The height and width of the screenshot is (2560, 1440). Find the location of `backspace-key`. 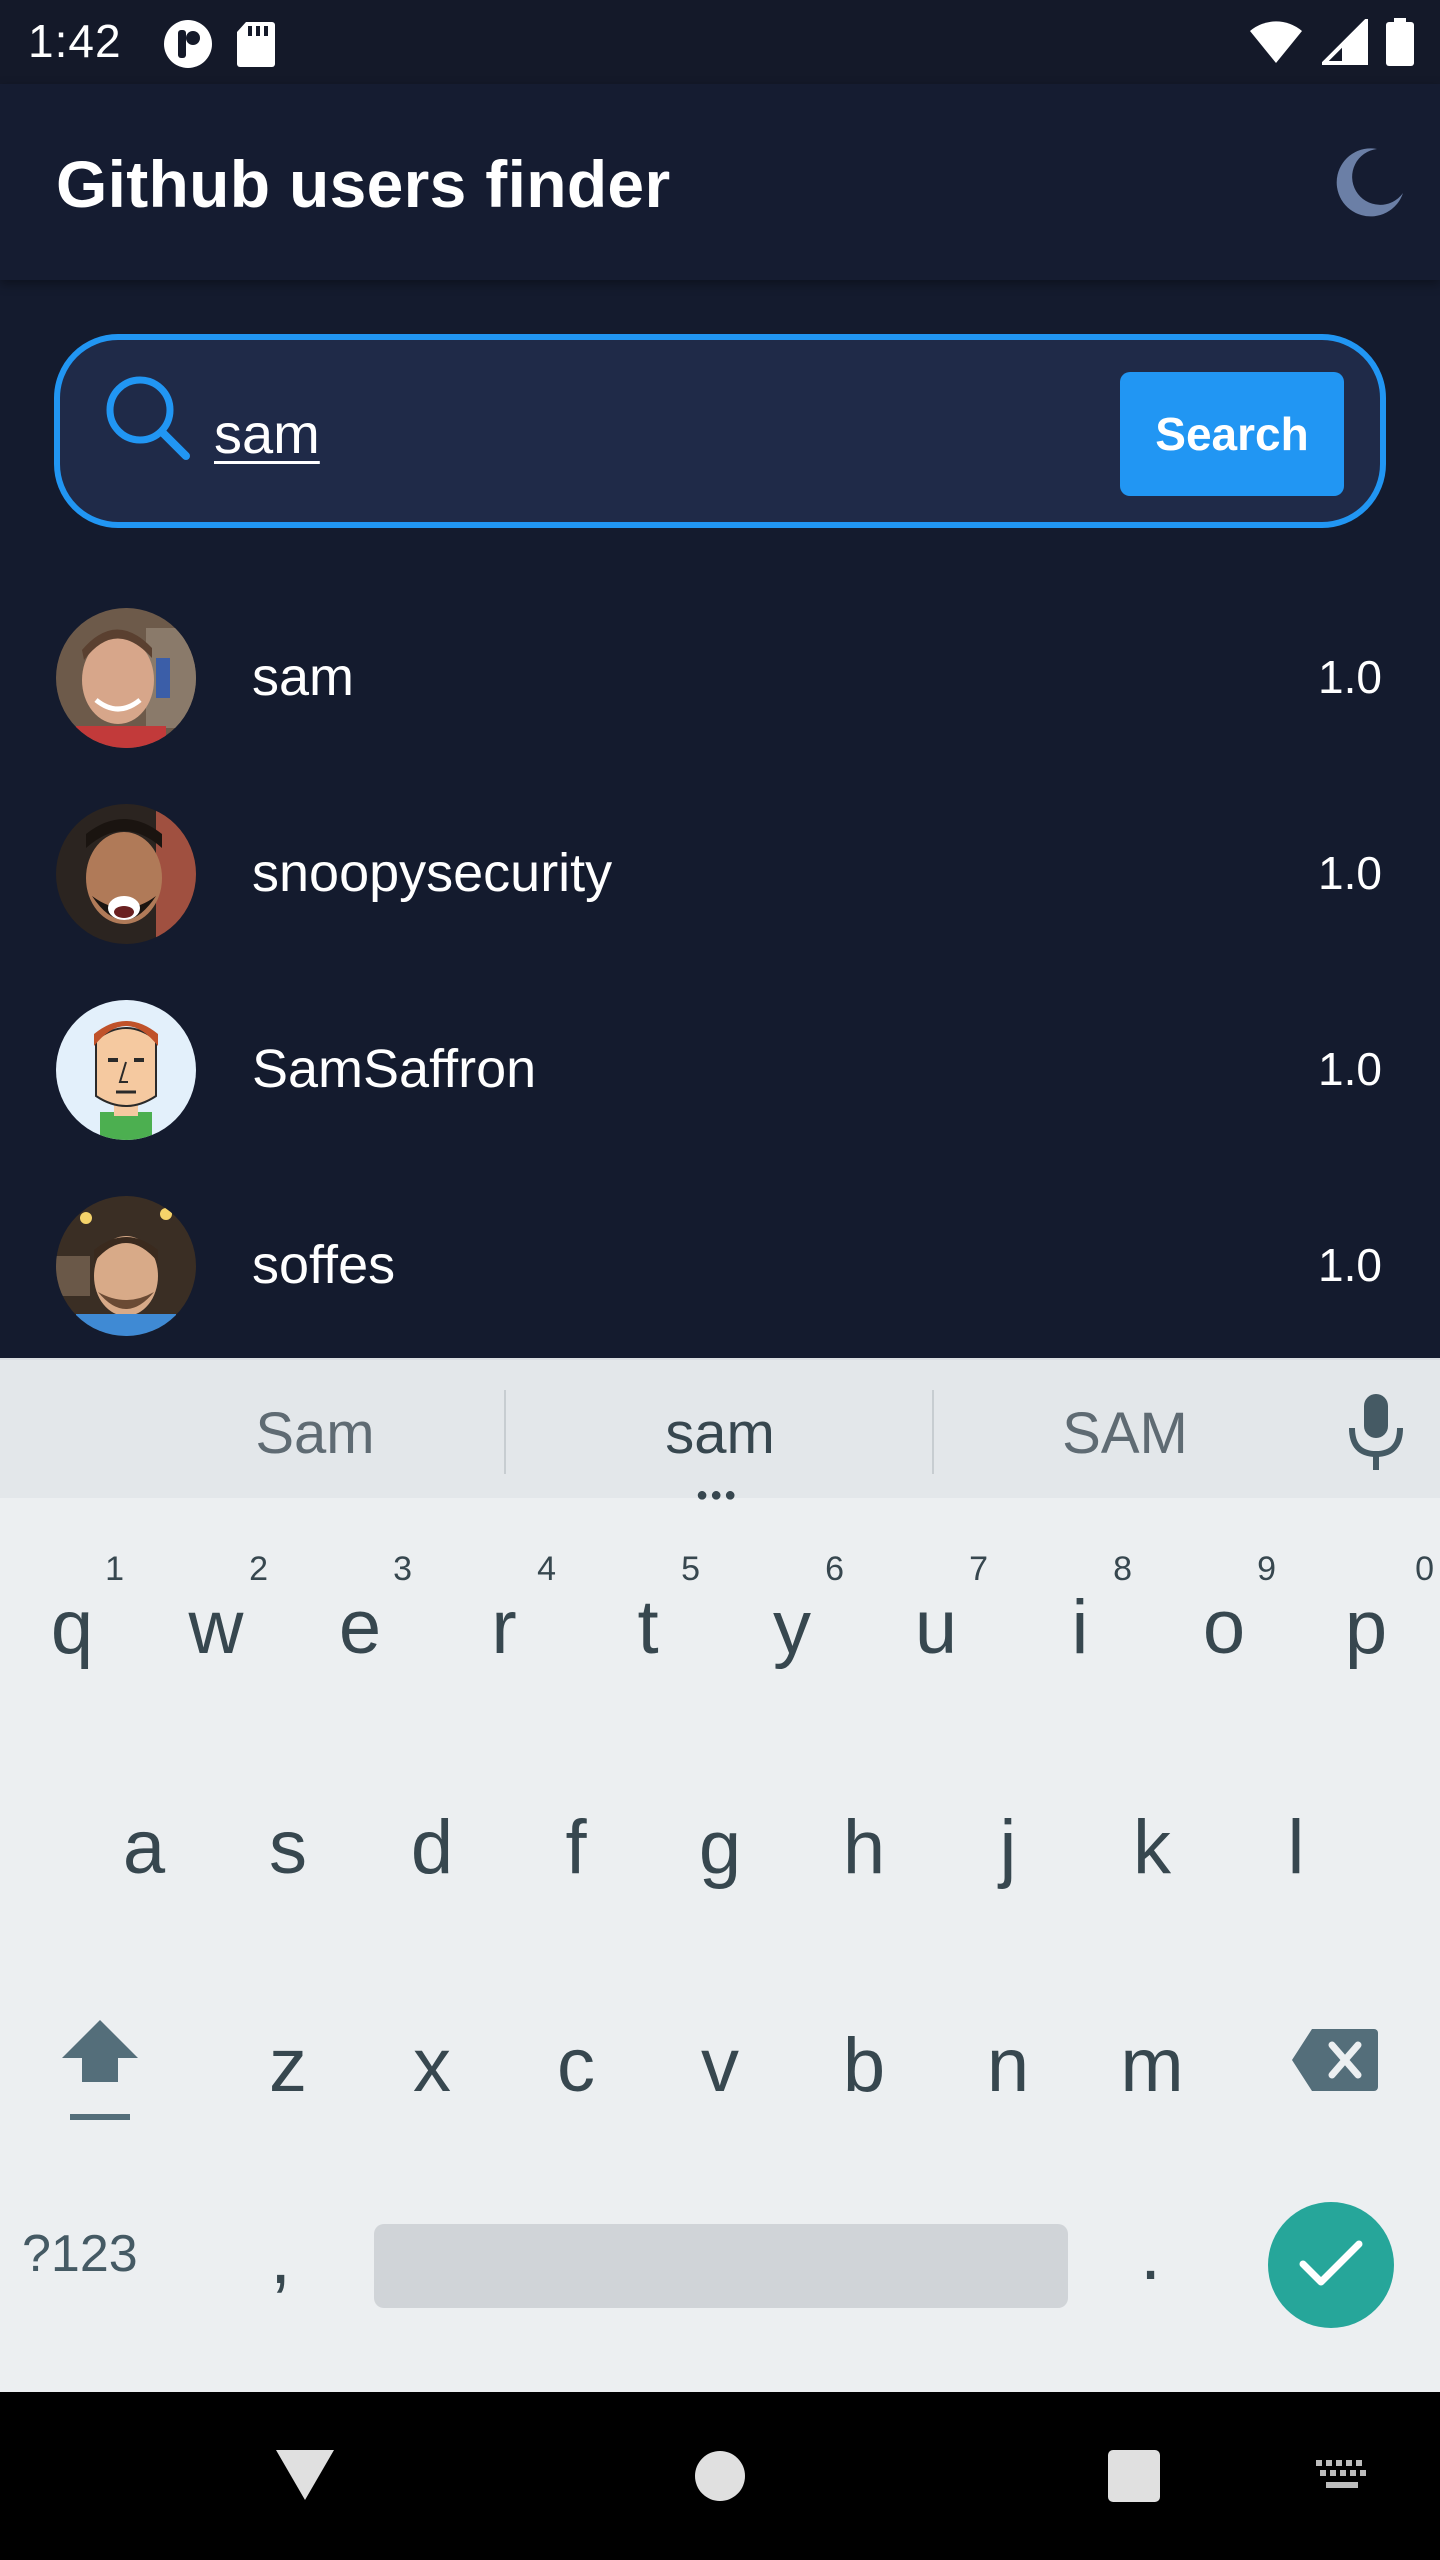

backspace-key is located at coordinates (1340, 2051).